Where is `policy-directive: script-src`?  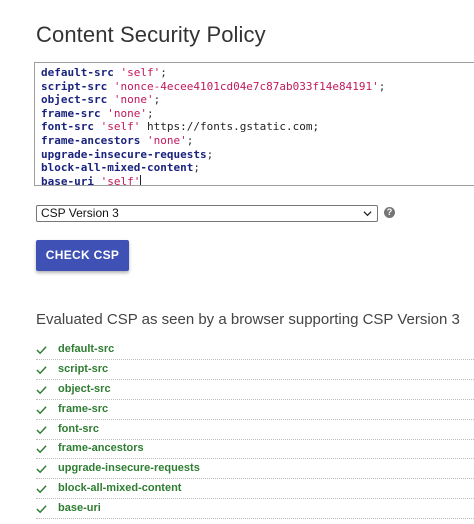
policy-directive: script-src is located at coordinates (74, 86).